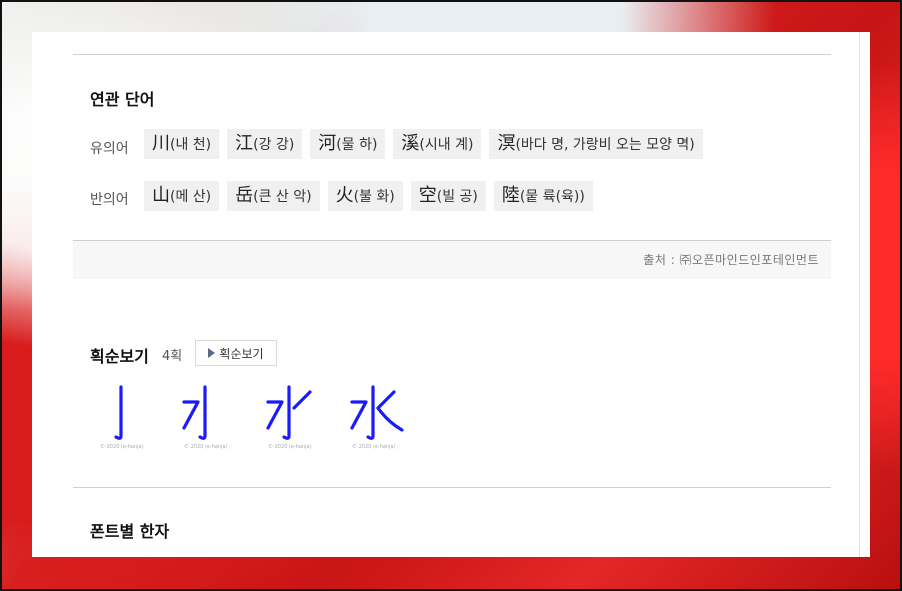 Image resolution: width=902 pixels, height=591 pixels. Describe the element at coordinates (194, 412) in the screenshot. I see `stroke-frame-2-glyph` at that location.